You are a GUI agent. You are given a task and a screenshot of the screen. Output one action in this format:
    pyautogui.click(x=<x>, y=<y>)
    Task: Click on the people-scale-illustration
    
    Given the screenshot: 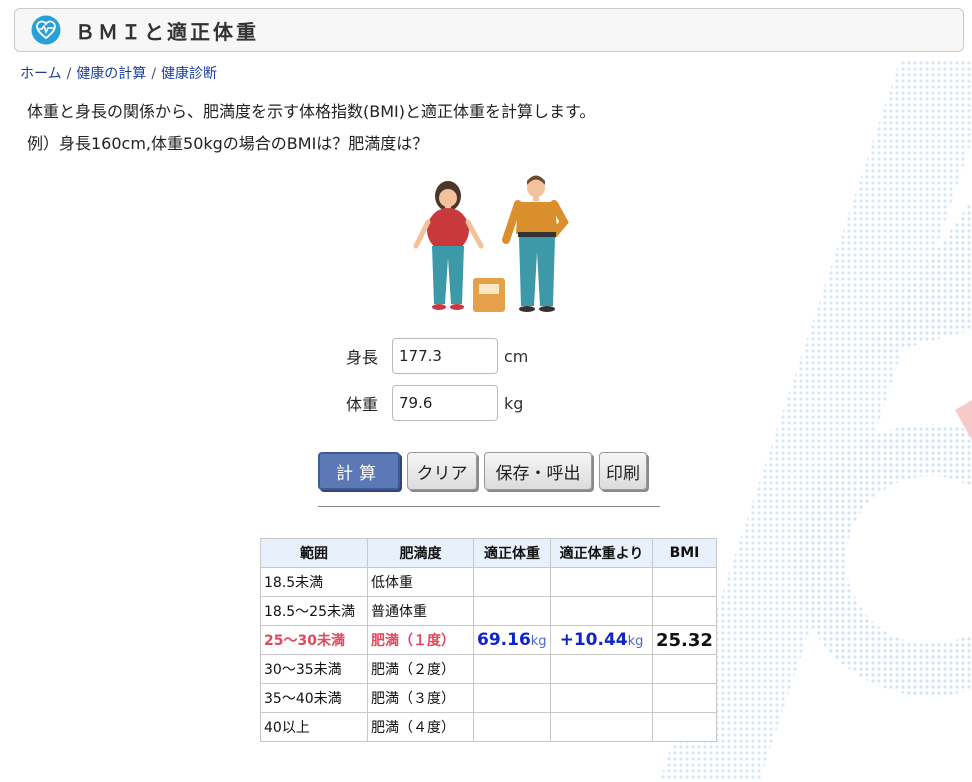 What is the action you would take?
    pyautogui.click(x=491, y=243)
    